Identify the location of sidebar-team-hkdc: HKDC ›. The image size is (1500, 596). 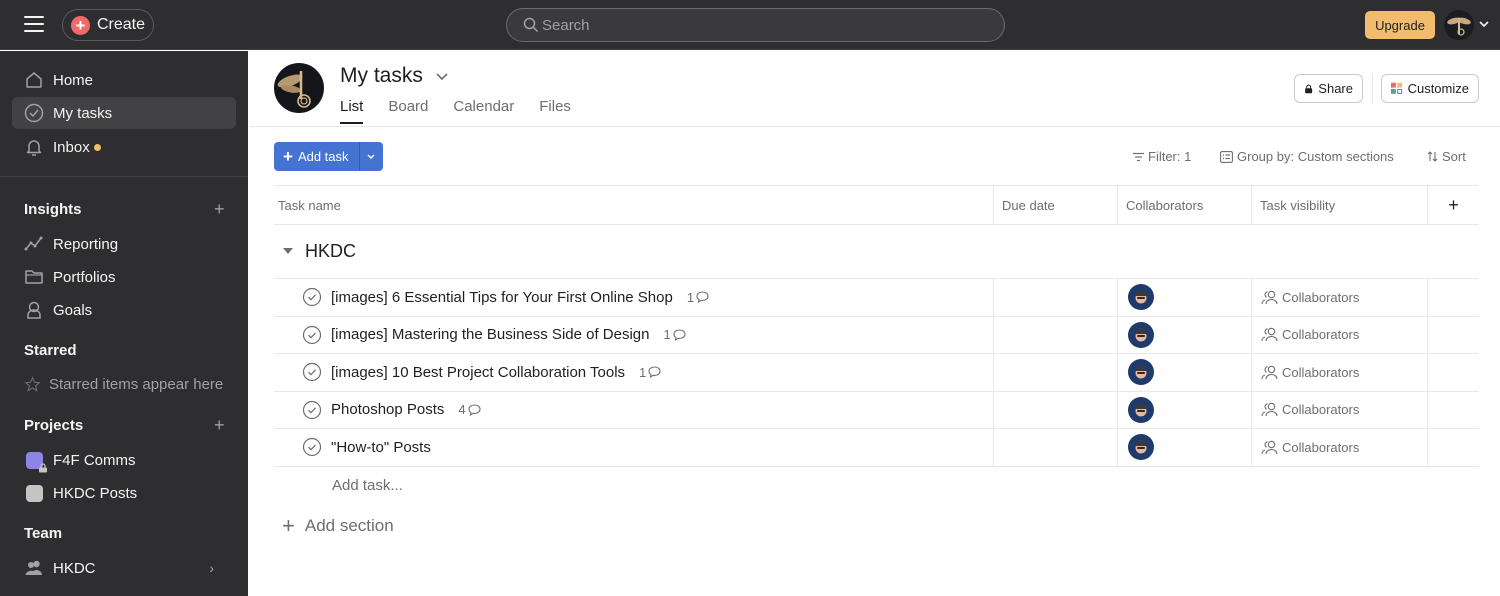
(124, 568).